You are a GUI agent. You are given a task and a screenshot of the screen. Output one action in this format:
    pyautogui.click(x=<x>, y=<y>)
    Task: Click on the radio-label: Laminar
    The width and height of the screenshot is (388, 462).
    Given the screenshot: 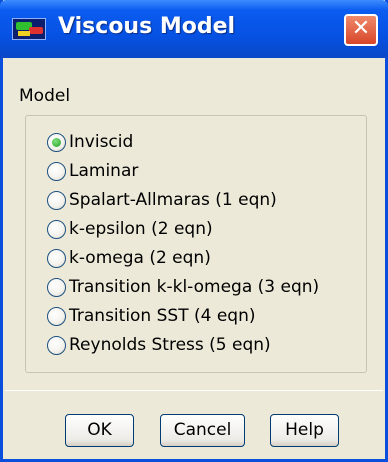 What is the action you would take?
    pyautogui.click(x=104, y=171)
    